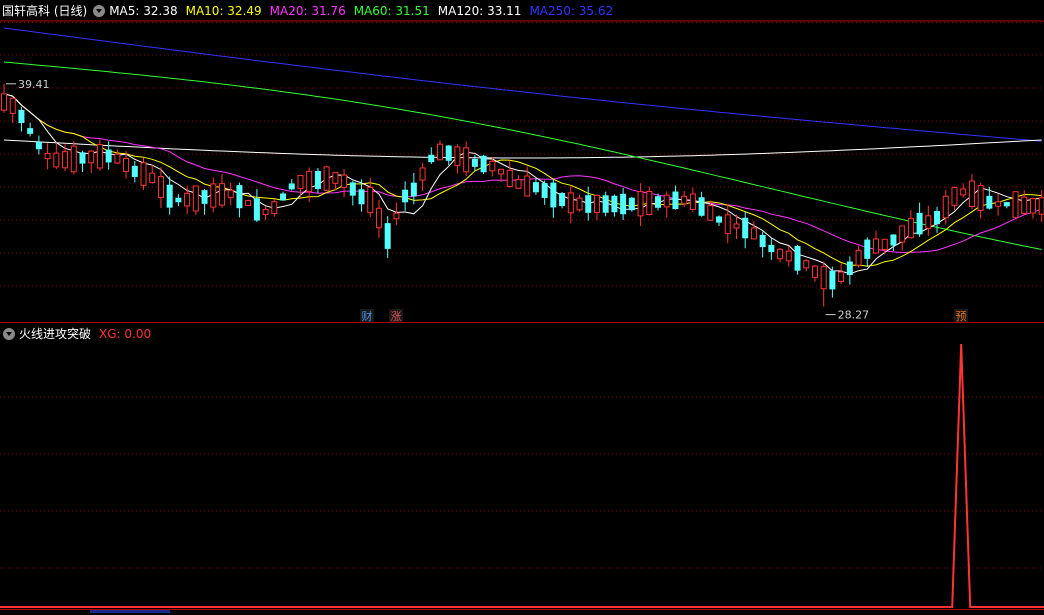 The height and width of the screenshot is (615, 1044). I want to click on event-marker-1: 涨, so click(396, 316).